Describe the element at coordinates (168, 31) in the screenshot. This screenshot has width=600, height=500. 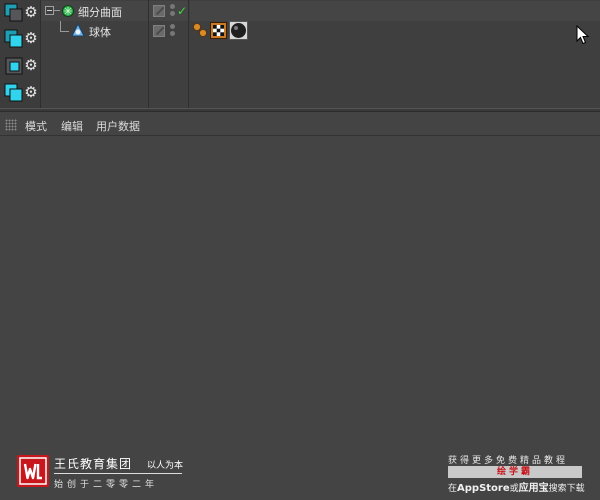
I see `flag-row` at that location.